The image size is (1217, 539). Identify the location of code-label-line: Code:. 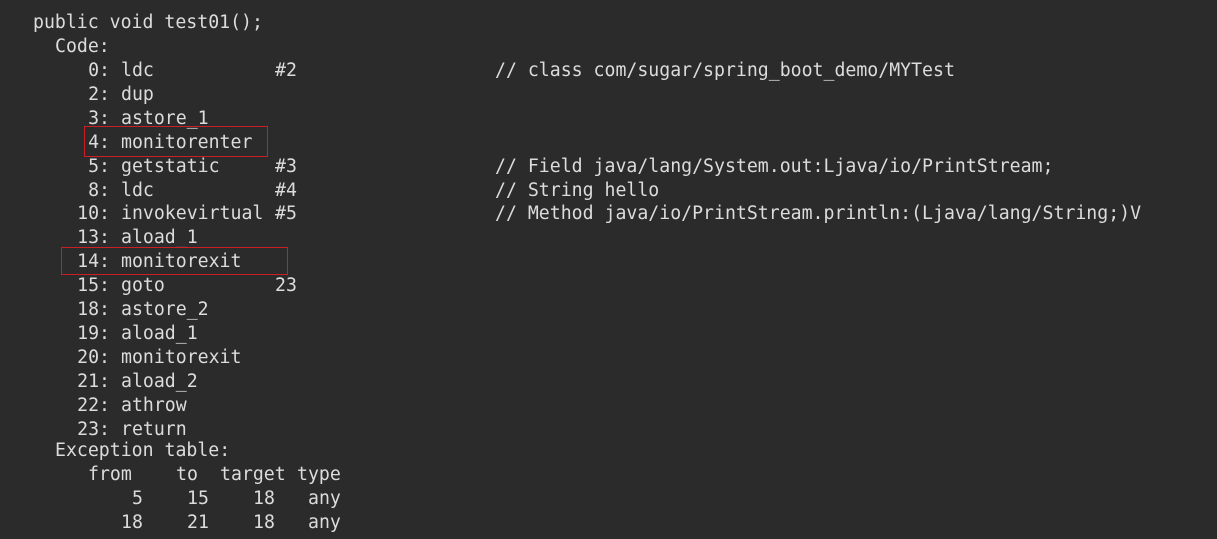
(608, 47).